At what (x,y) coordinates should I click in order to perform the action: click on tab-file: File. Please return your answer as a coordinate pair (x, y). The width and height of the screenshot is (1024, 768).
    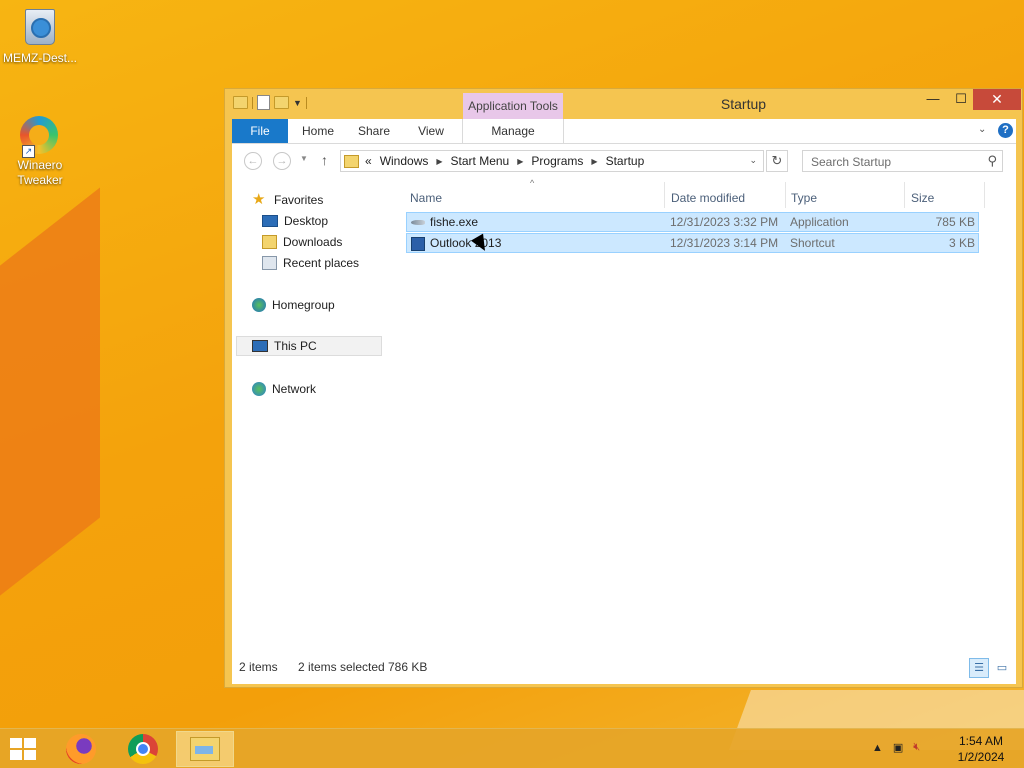
    Looking at the image, I should click on (260, 131).